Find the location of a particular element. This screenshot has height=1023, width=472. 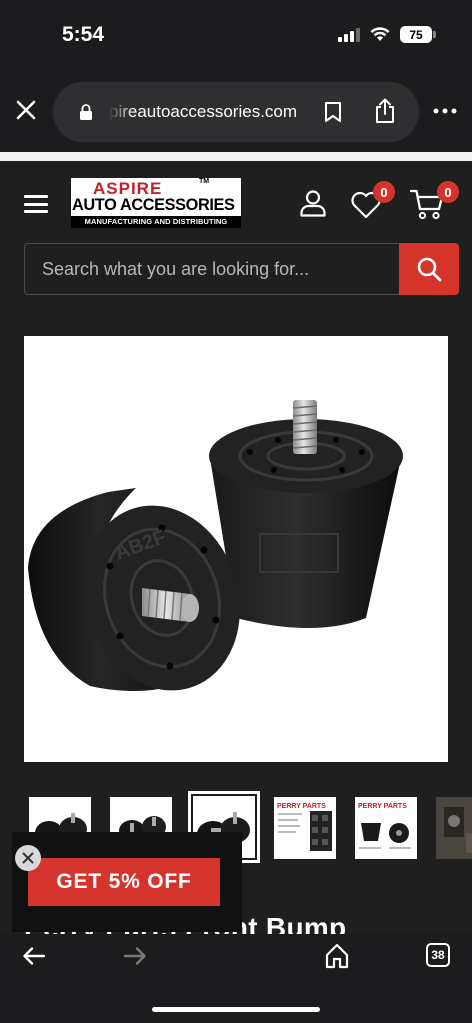

promo-close-button is located at coordinates (28, 858).